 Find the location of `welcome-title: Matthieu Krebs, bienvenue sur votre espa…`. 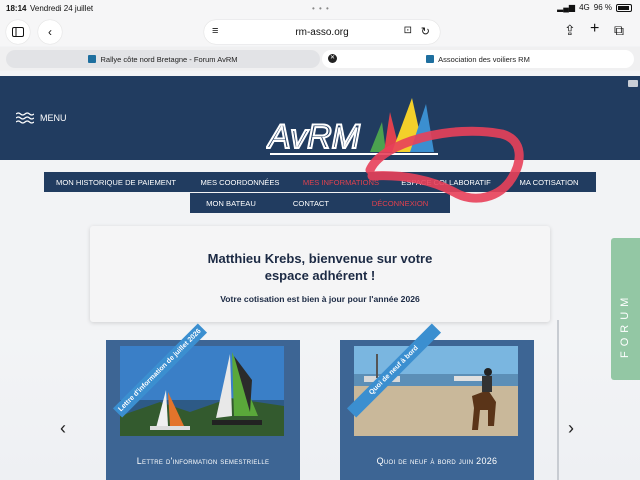

welcome-title: Matthieu Krebs, bienvenue sur votre espa… is located at coordinates (320, 267).